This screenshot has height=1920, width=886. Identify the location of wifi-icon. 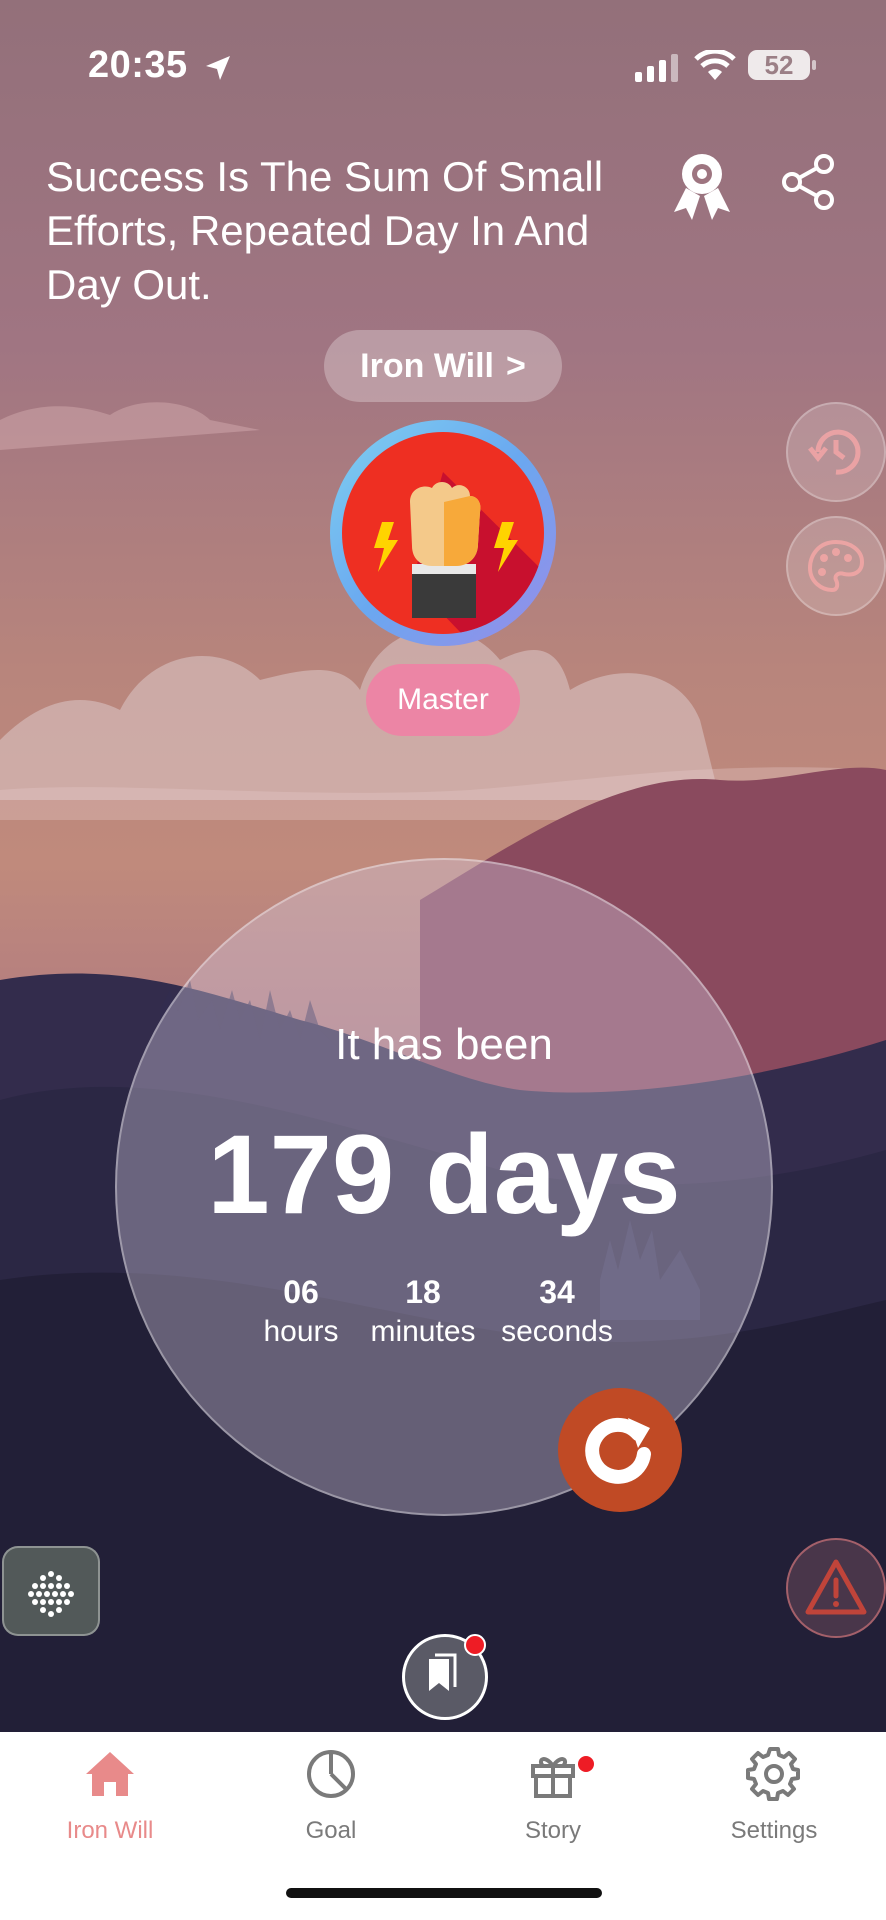
(715, 65).